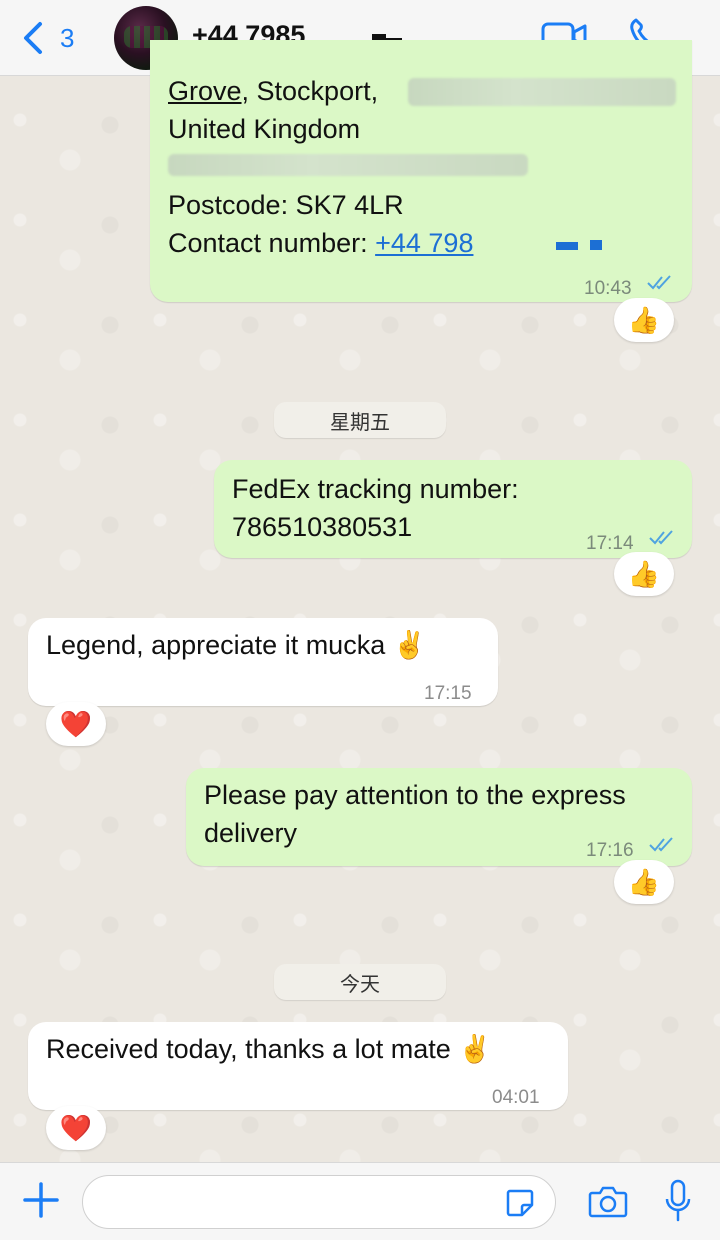  Describe the element at coordinates (360, 982) in the screenshot. I see `date-separator: 今天` at that location.